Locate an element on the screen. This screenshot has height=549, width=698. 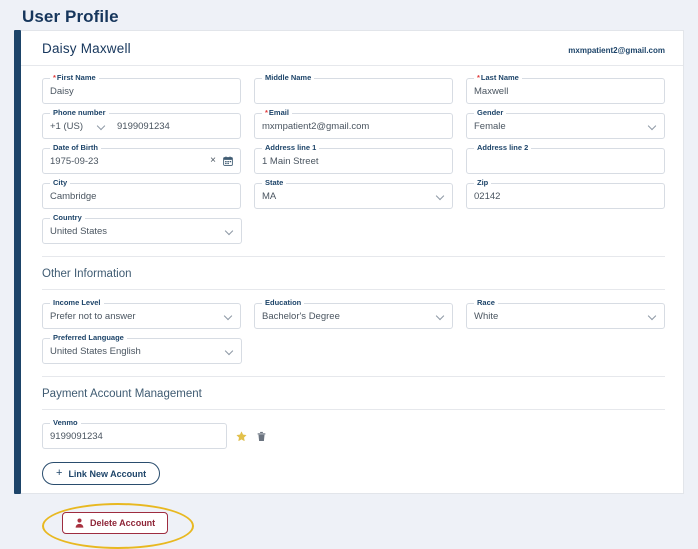
form-row-names: *First Name Daisy Middle Name *Last Name is located at coordinates (353, 88).